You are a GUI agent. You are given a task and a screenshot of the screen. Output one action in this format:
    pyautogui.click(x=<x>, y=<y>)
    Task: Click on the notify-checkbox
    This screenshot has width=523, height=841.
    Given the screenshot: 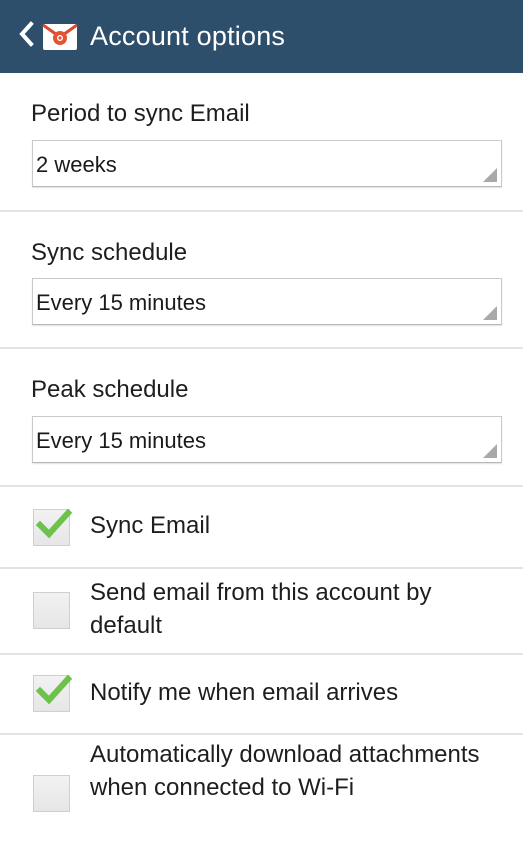 What is the action you would take?
    pyautogui.click(x=53, y=693)
    